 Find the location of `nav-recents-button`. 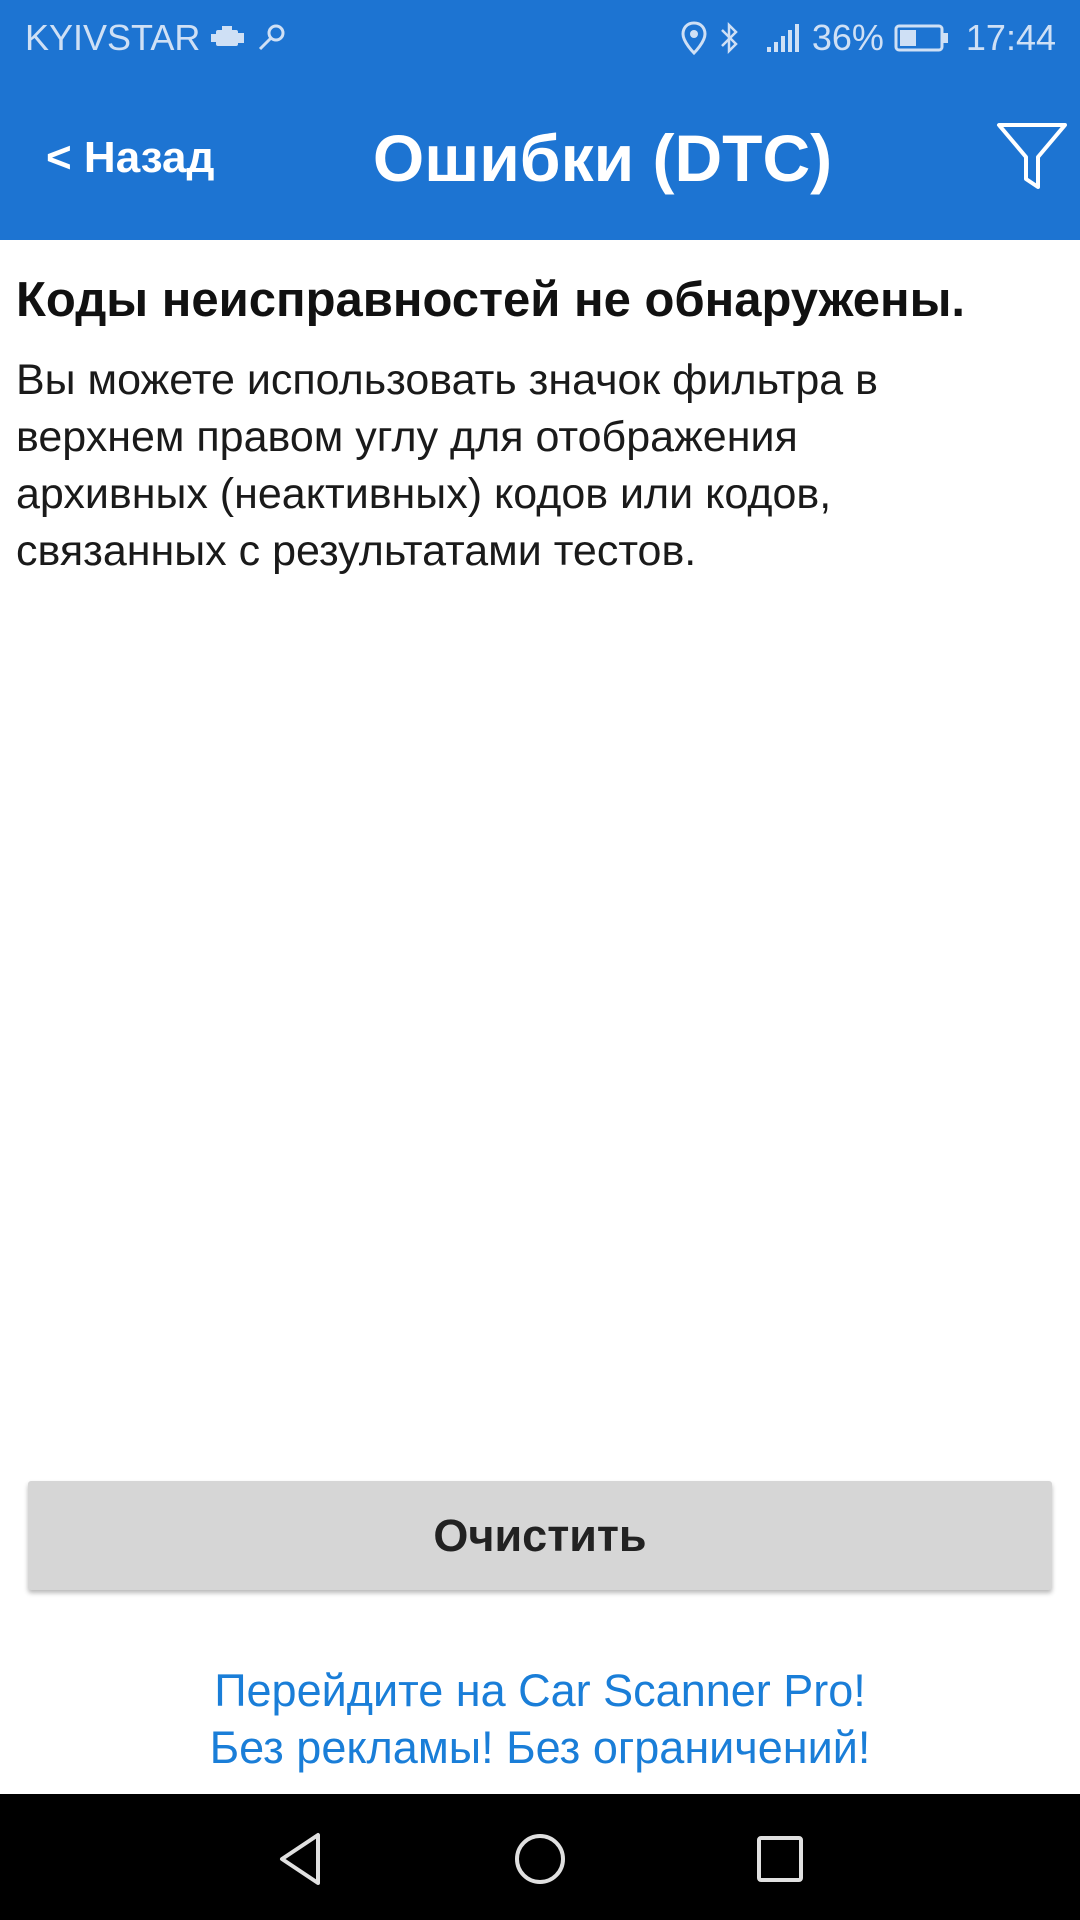

nav-recents-button is located at coordinates (780, 1859).